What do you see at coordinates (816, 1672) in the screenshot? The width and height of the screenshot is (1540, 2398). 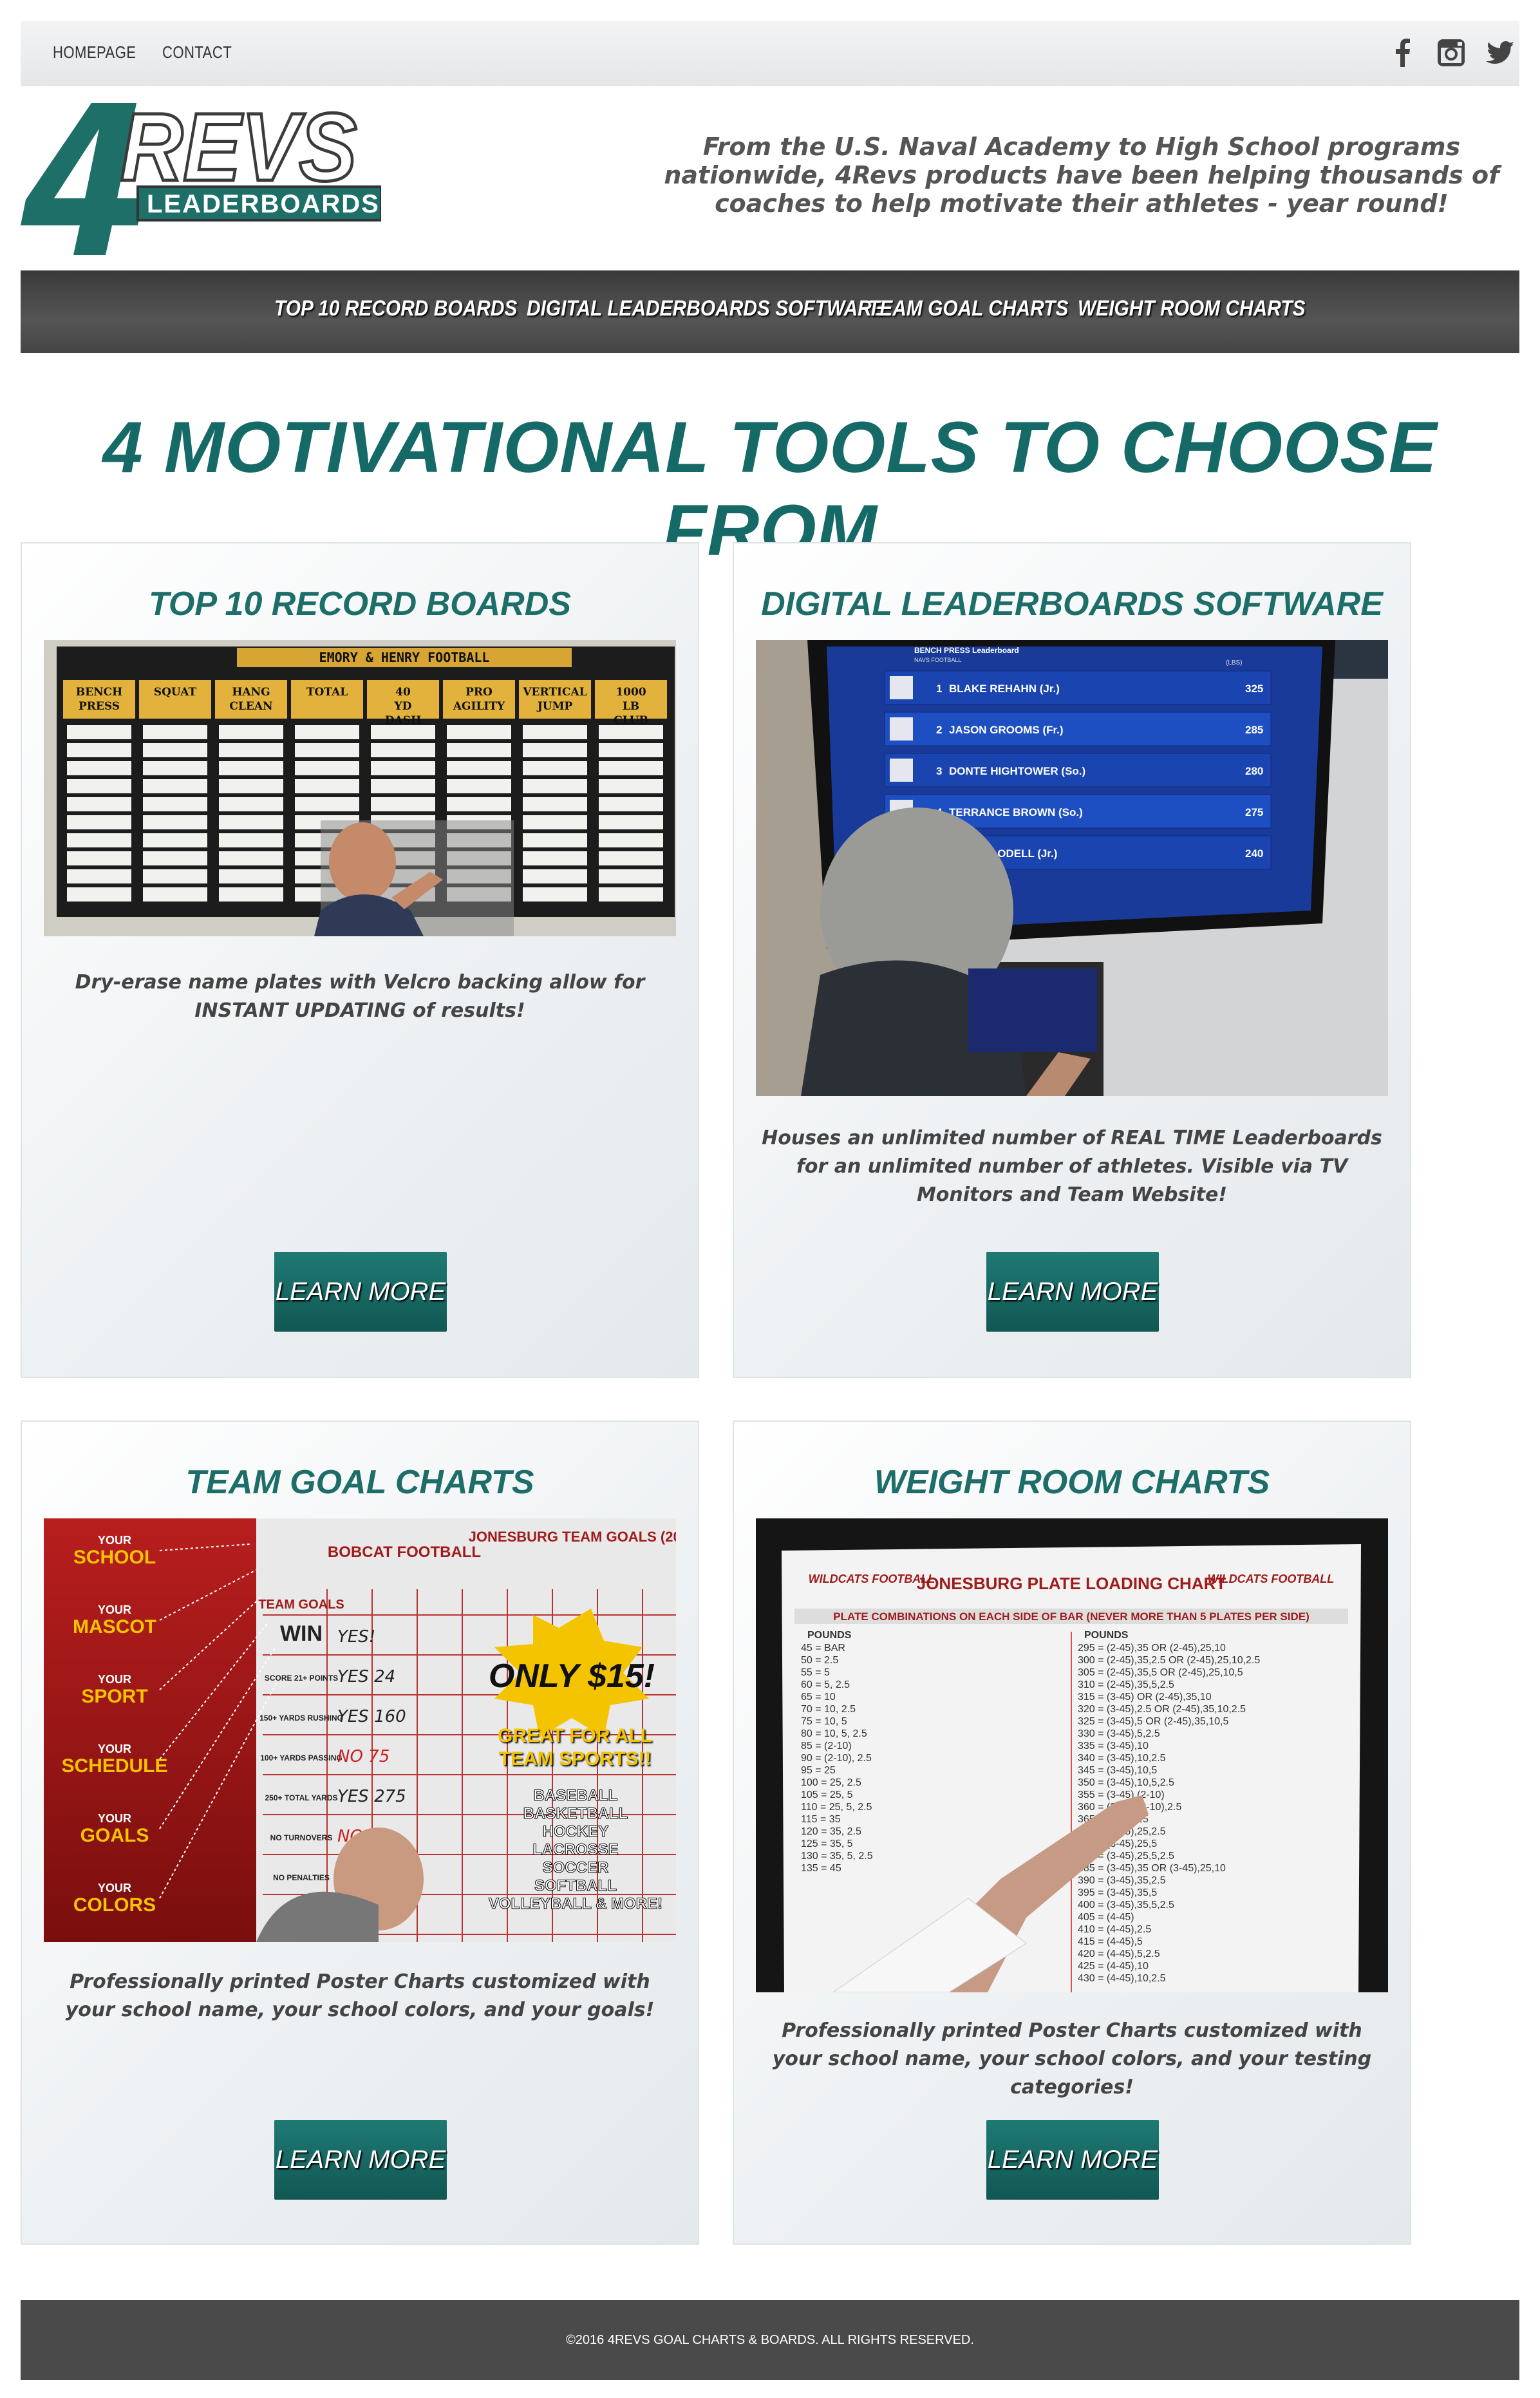 I see `plate-row-left: 55 = 5` at bounding box center [816, 1672].